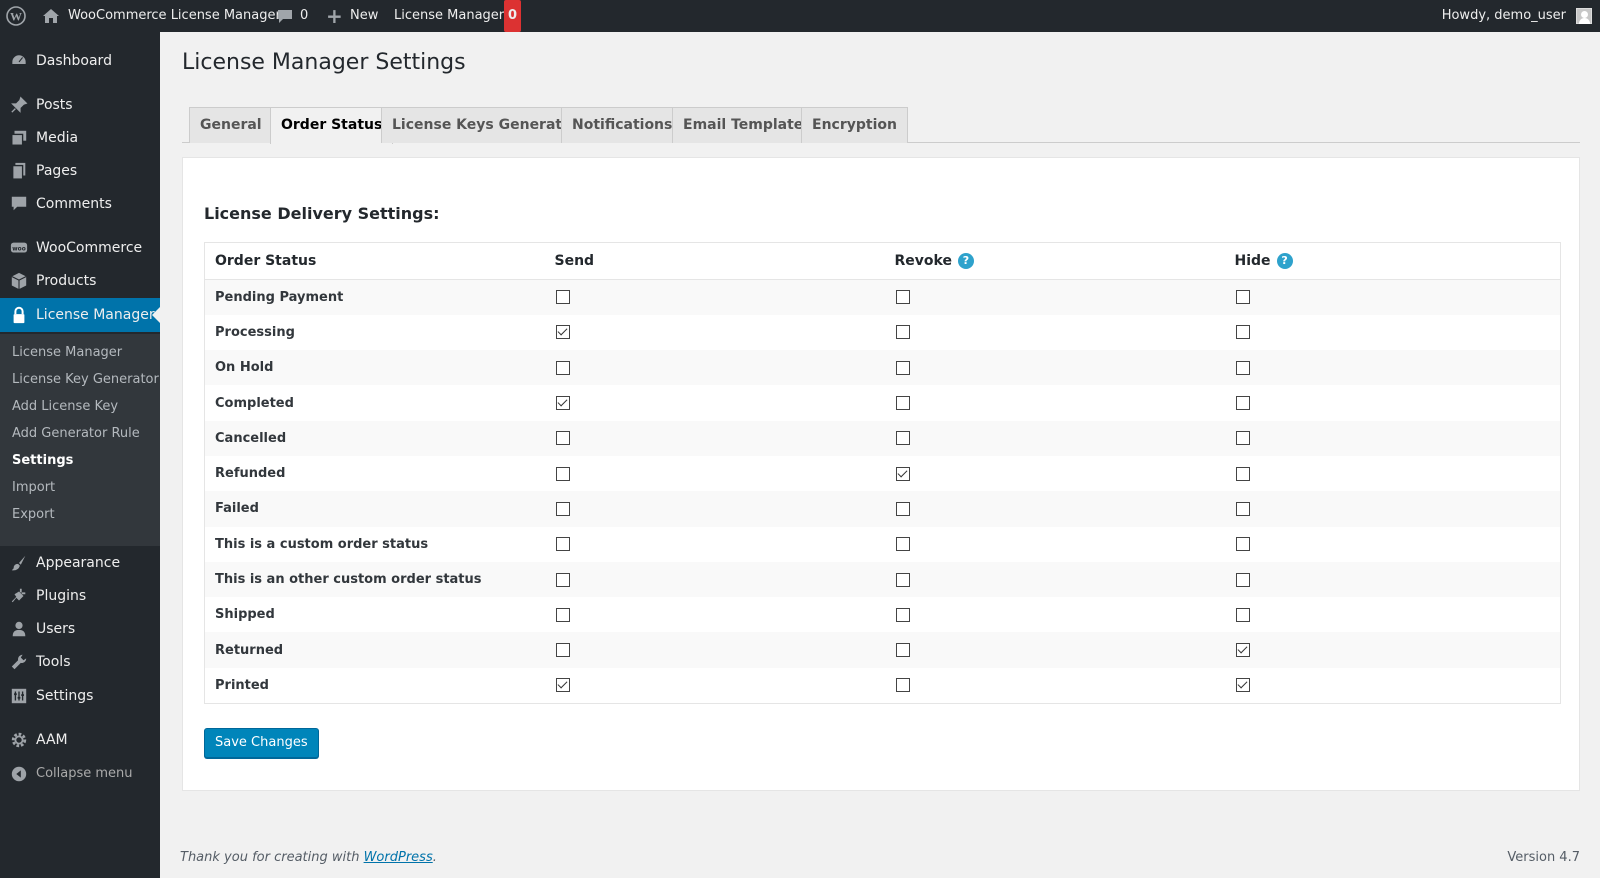 The image size is (1600, 878). What do you see at coordinates (261, 743) in the screenshot?
I see `save-changes-button: Save Changes` at bounding box center [261, 743].